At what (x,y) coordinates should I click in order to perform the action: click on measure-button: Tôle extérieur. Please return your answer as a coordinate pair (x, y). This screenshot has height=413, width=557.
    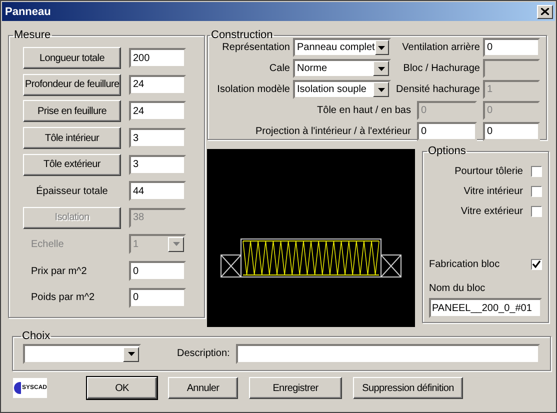
    Looking at the image, I should click on (72, 165).